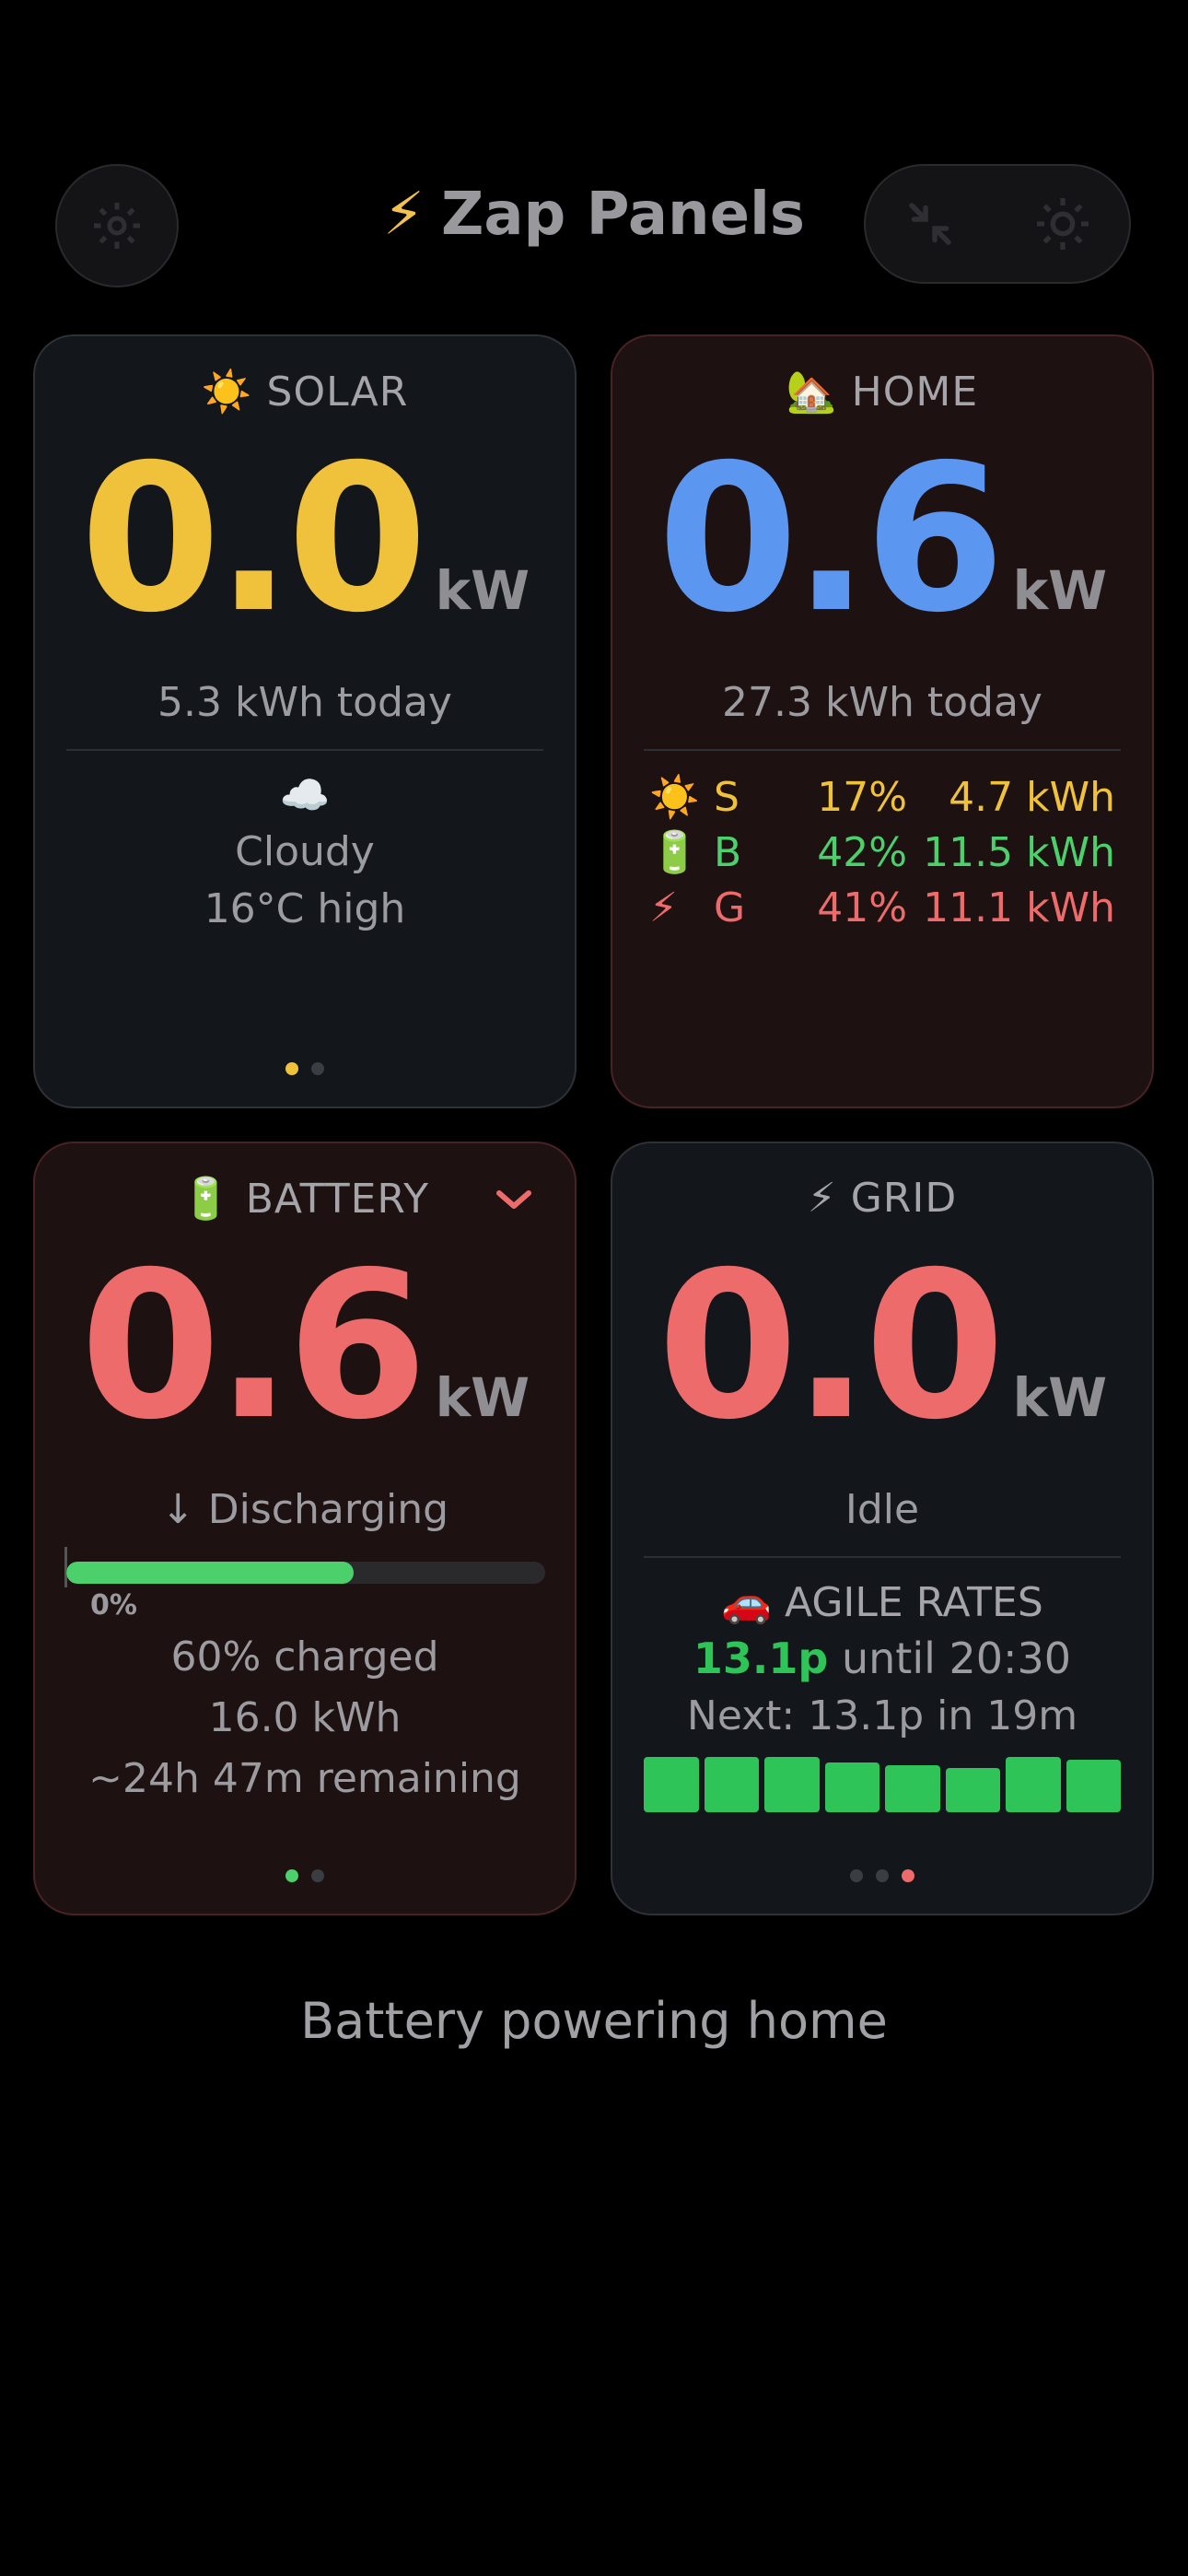  Describe the element at coordinates (728, 852) in the screenshot. I see `mix-letter: B` at that location.